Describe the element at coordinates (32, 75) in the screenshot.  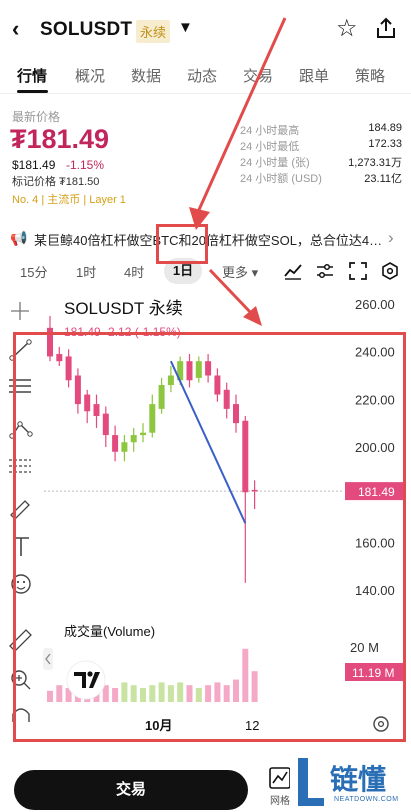
I see `tab-market: 行情` at that location.